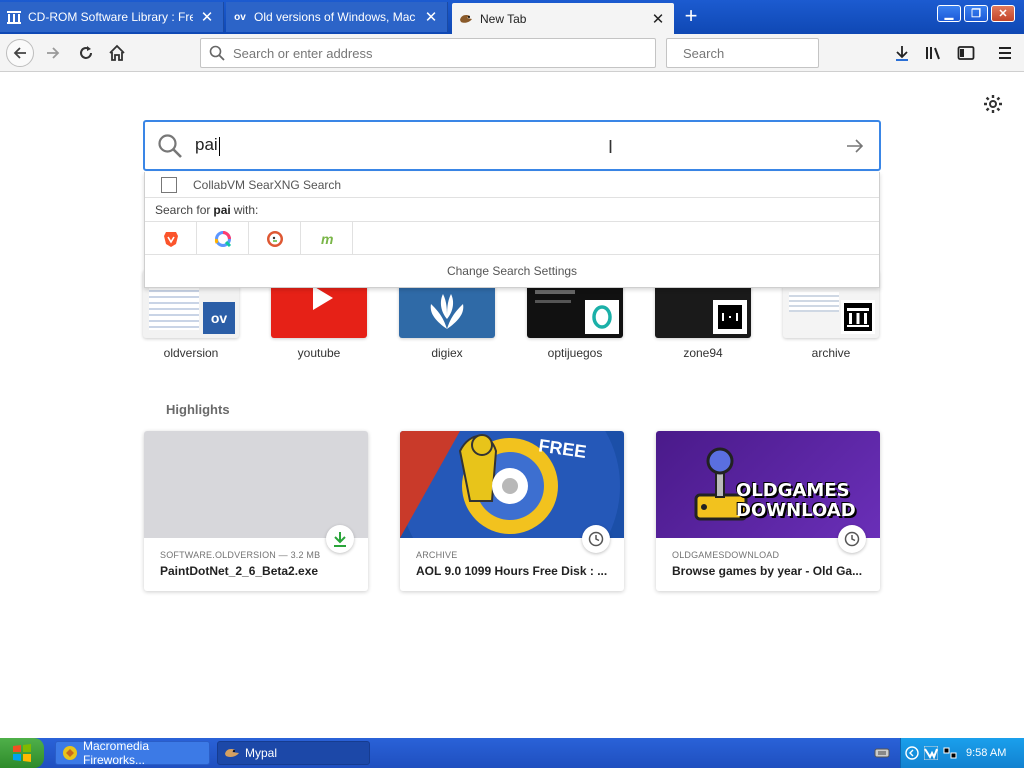  I want to click on windows-logo-icon, so click(22, 753).